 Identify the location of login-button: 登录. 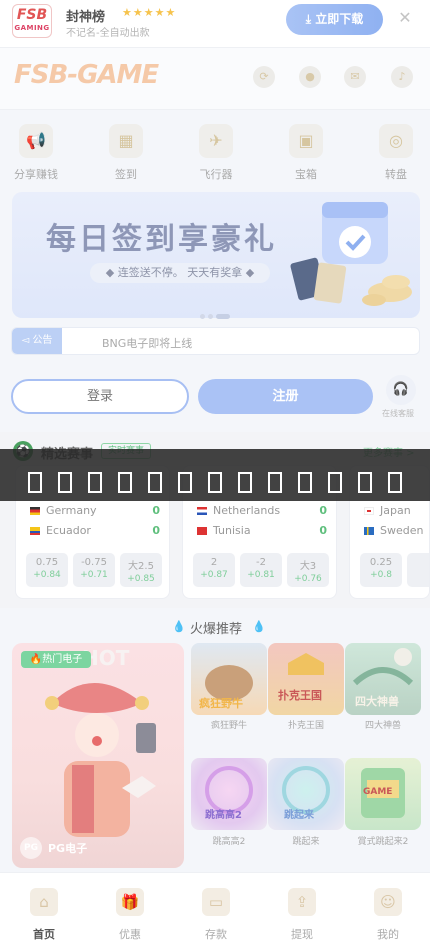
(100, 396).